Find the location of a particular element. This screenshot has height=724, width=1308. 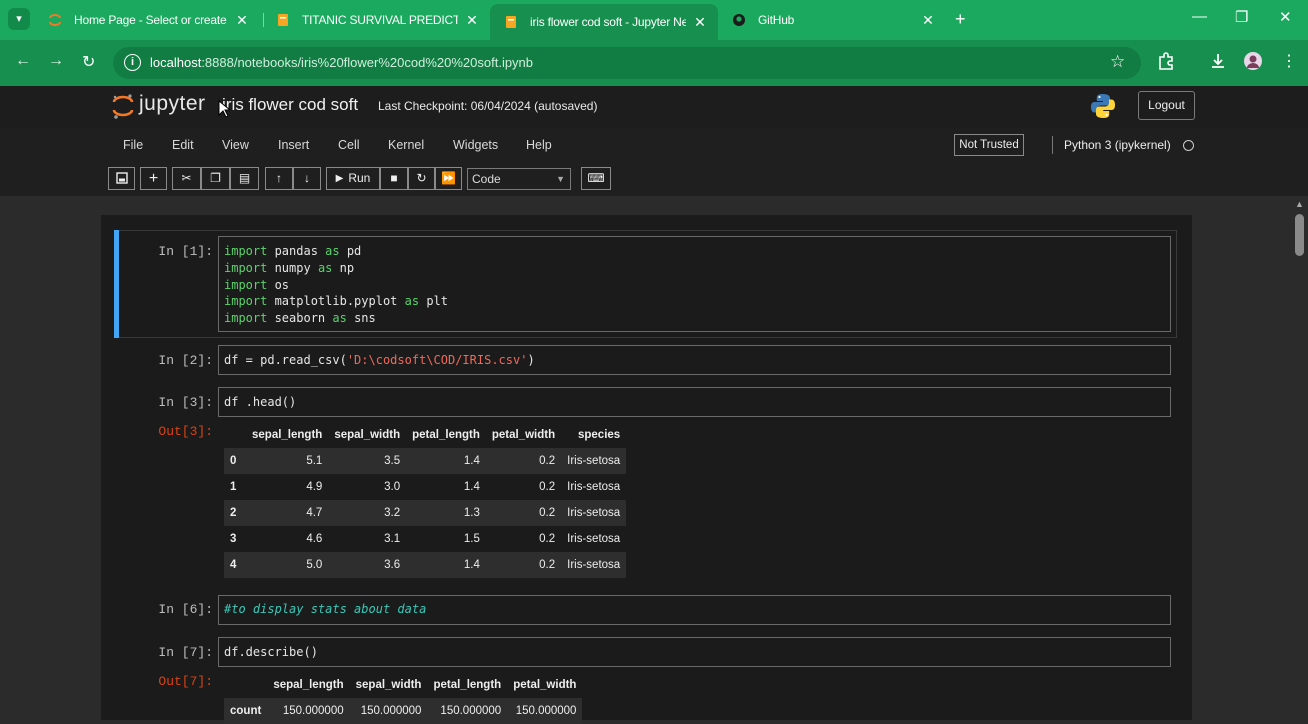

run-button: ▶ Run is located at coordinates (353, 178).